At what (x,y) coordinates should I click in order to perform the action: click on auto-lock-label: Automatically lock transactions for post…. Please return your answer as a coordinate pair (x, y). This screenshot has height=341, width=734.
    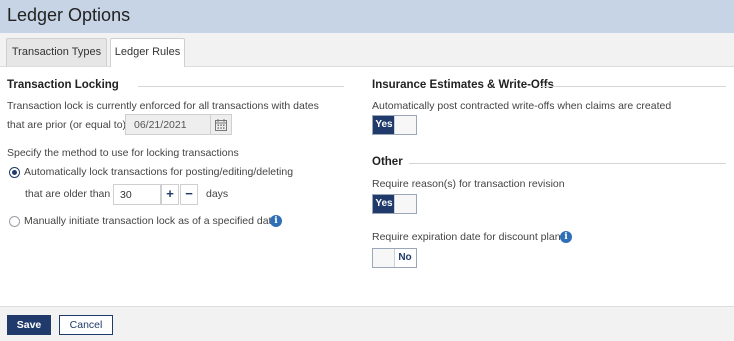
    Looking at the image, I should click on (159, 172).